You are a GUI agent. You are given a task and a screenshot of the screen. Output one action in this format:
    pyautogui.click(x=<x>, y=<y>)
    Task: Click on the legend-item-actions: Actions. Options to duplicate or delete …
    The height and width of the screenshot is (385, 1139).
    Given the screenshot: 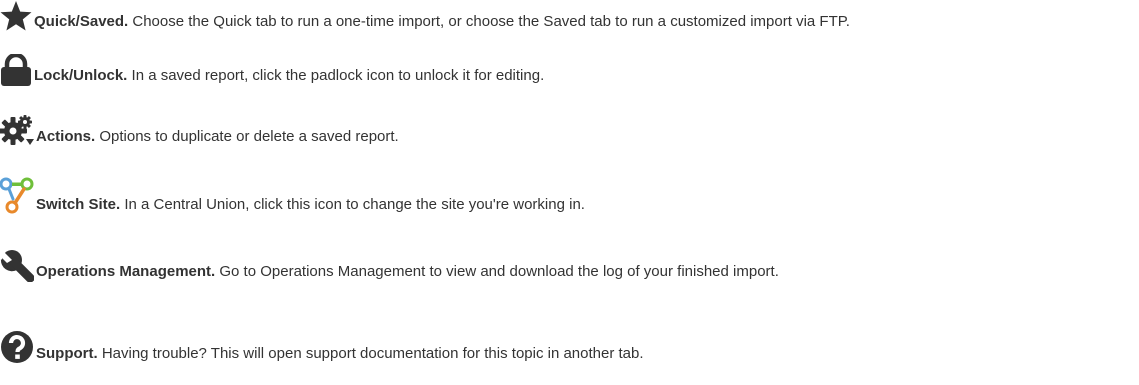 What is the action you would take?
    pyautogui.click(x=199, y=131)
    